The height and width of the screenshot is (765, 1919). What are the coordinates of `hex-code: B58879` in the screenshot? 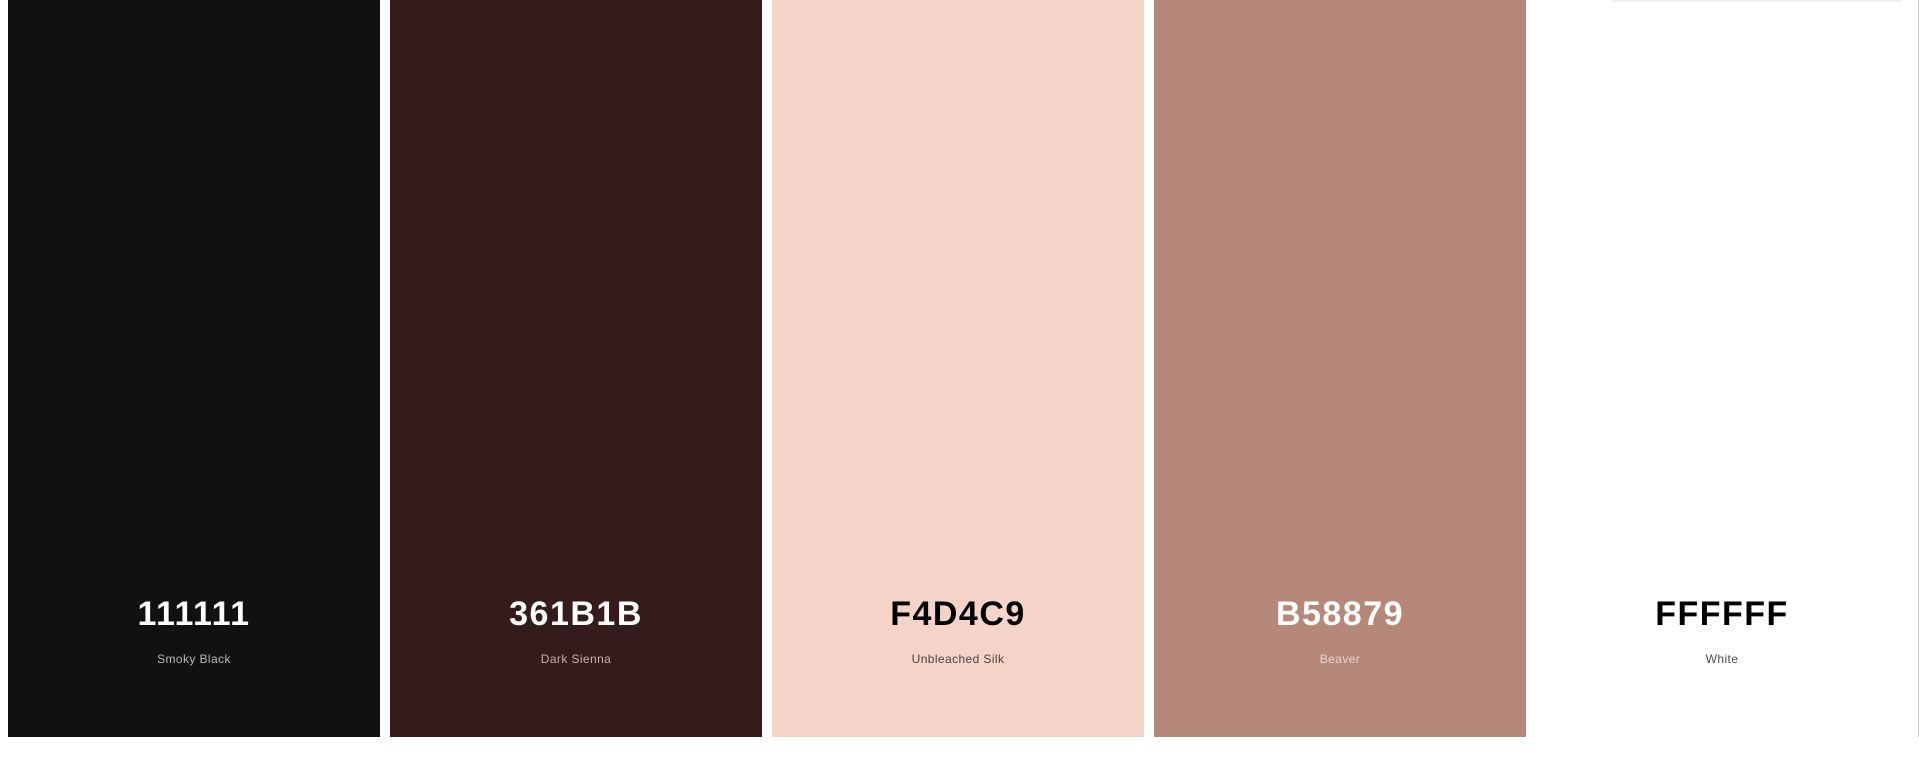 It's located at (1340, 614).